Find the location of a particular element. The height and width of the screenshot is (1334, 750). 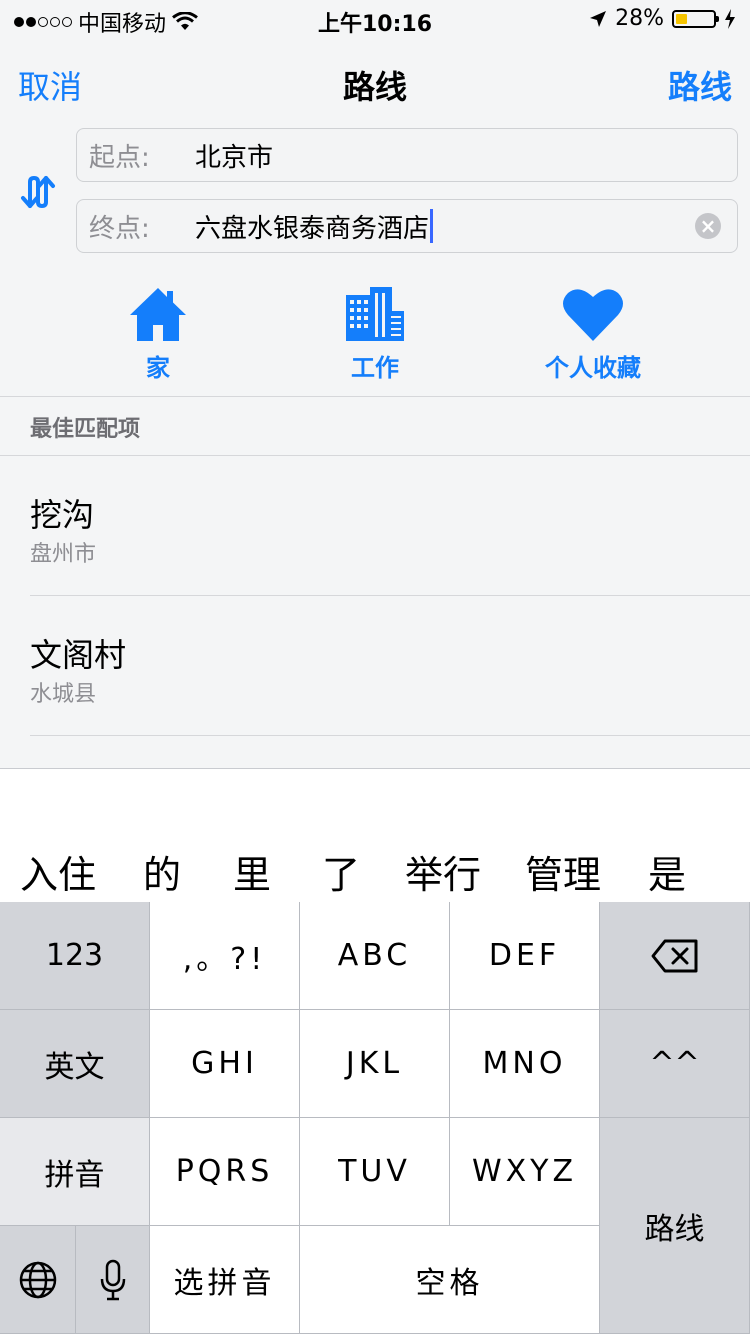

clear-icon: × is located at coordinates (708, 226).